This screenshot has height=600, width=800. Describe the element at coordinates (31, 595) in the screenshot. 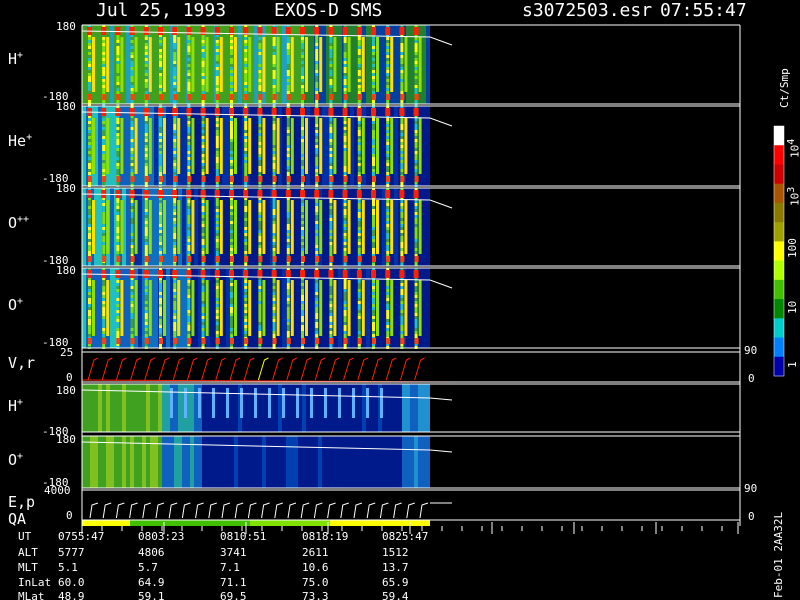

I see `table-row-label: MLat` at that location.